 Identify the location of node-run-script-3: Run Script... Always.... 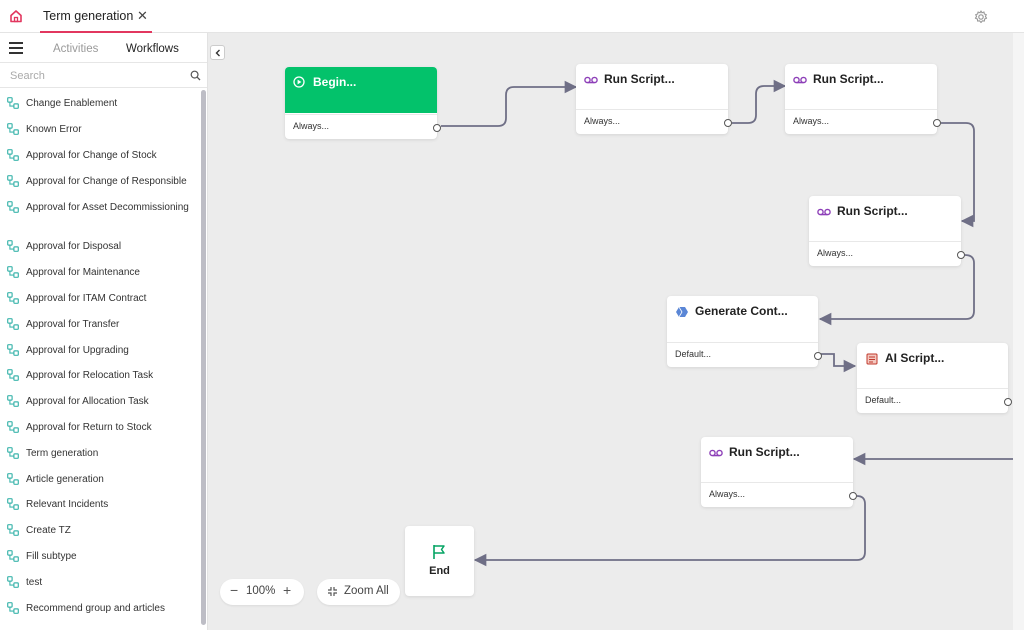
(887, 231).